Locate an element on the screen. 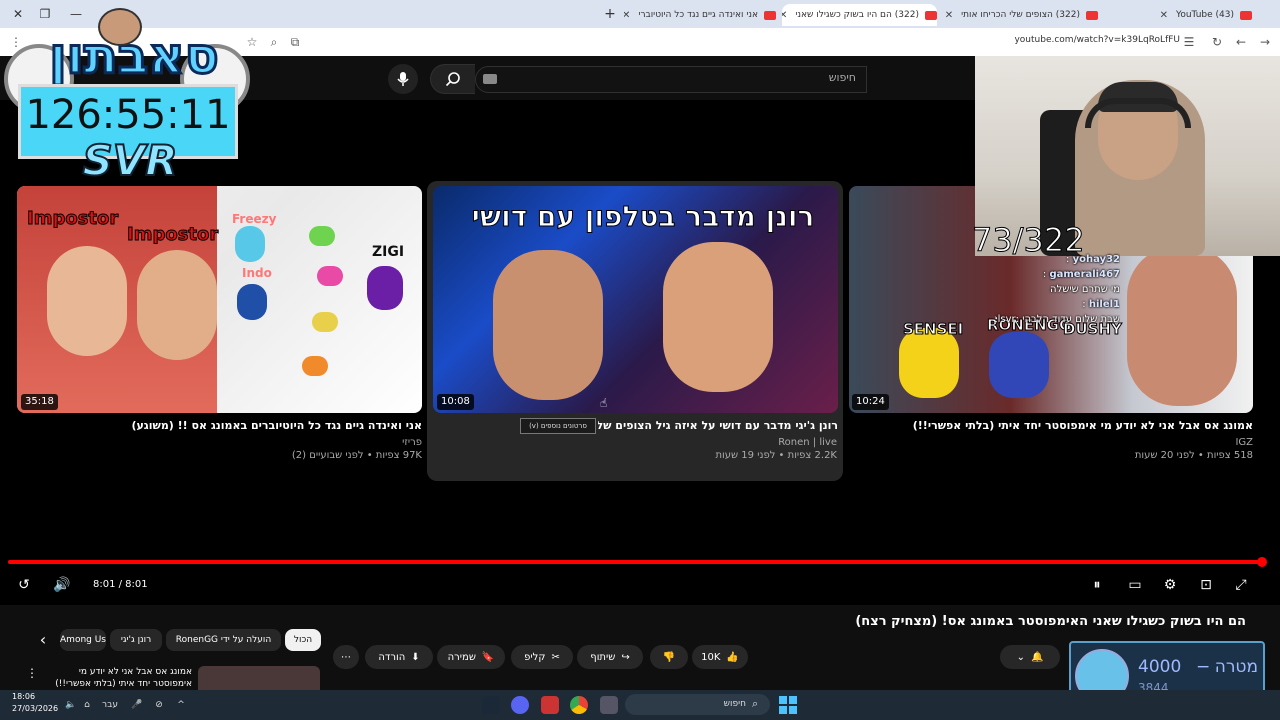 This screenshot has width=1280, height=720. download-button: ⬇ הורדה is located at coordinates (399, 657).